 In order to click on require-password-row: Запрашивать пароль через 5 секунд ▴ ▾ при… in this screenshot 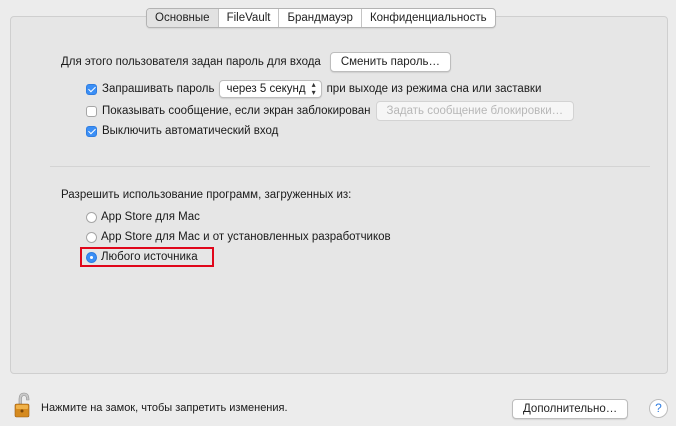, I will do `click(313, 89)`.